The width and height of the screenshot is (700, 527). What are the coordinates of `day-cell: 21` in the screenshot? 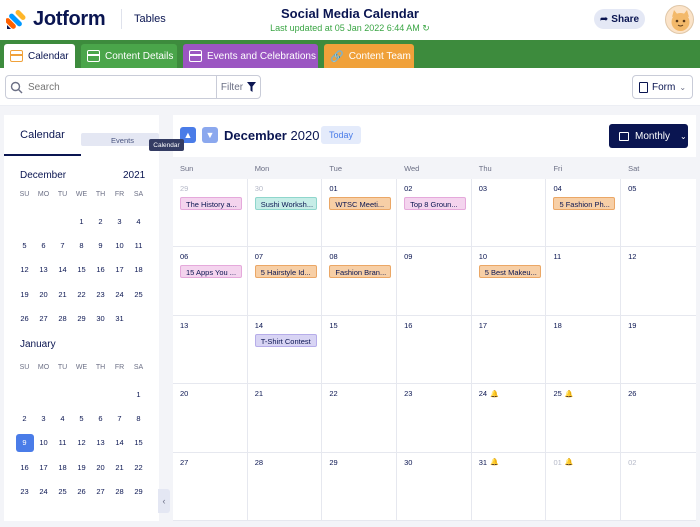 It's located at (285, 418).